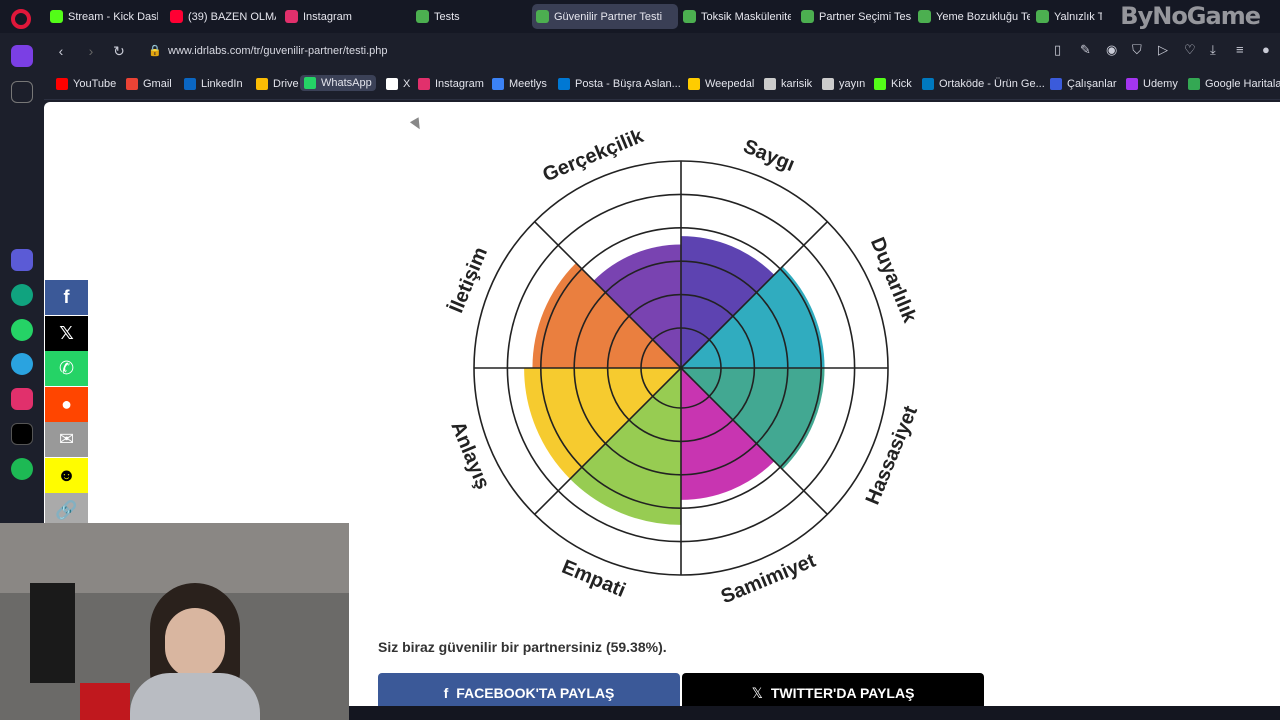 This screenshot has width=1280, height=720. Describe the element at coordinates (22, 399) in the screenshot. I see `instagram-icon` at that location.